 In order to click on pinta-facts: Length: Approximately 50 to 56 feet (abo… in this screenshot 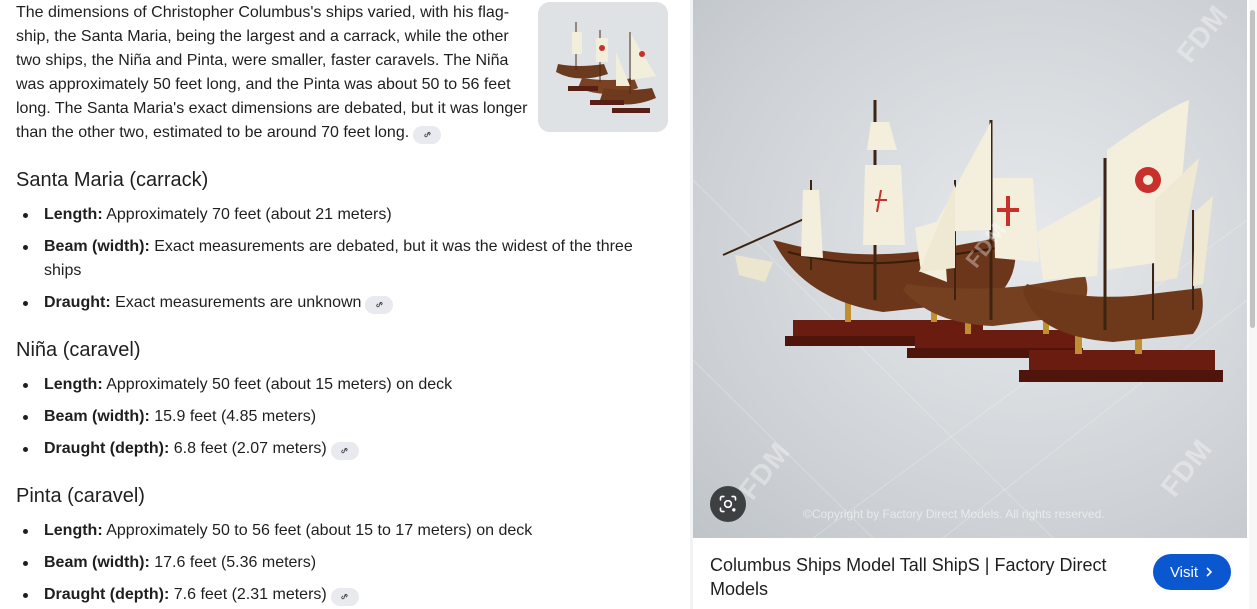, I will do `click(341, 564)`.